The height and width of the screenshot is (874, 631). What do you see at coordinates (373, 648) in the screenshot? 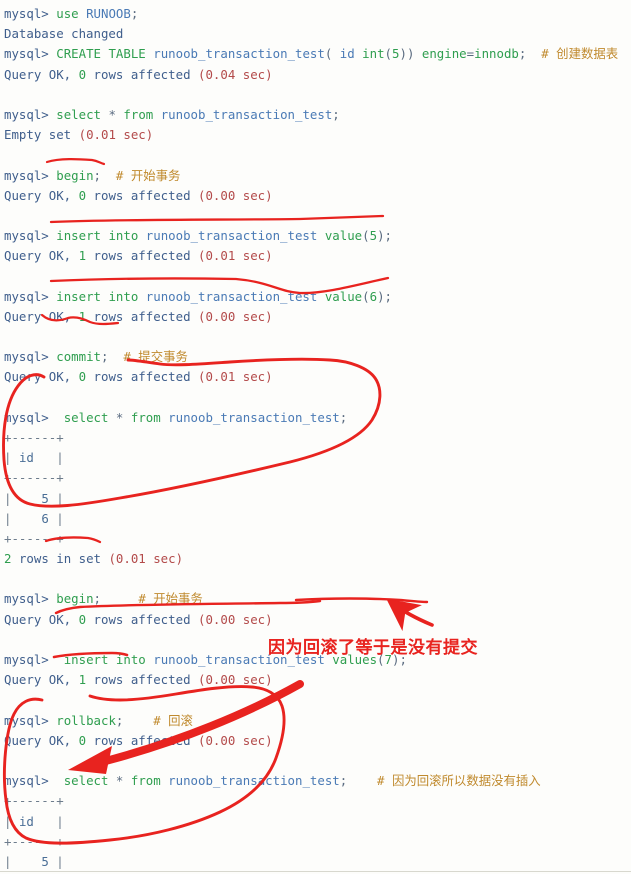
I see `annotation-note-rollback: 因为回滚了等于是没有提交` at bounding box center [373, 648].